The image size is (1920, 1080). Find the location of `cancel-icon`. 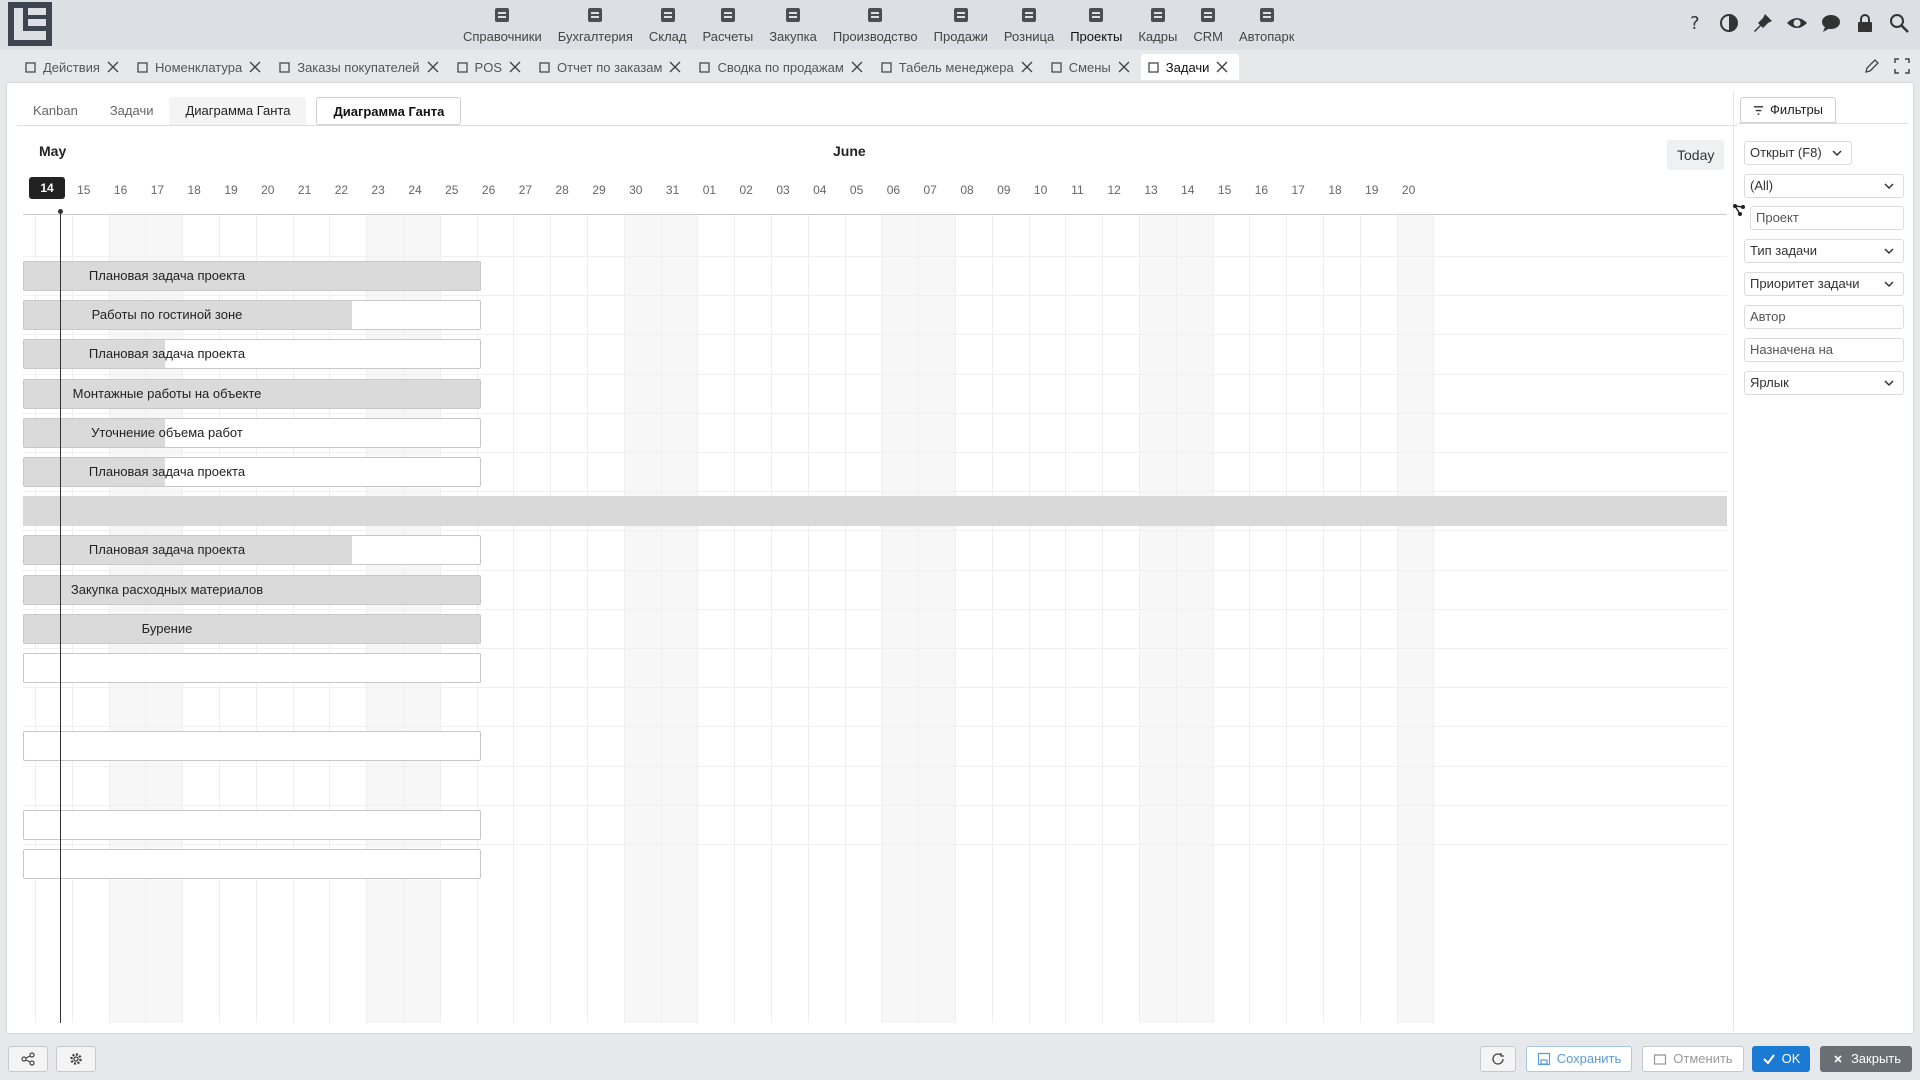

cancel-icon is located at coordinates (1660, 1059).